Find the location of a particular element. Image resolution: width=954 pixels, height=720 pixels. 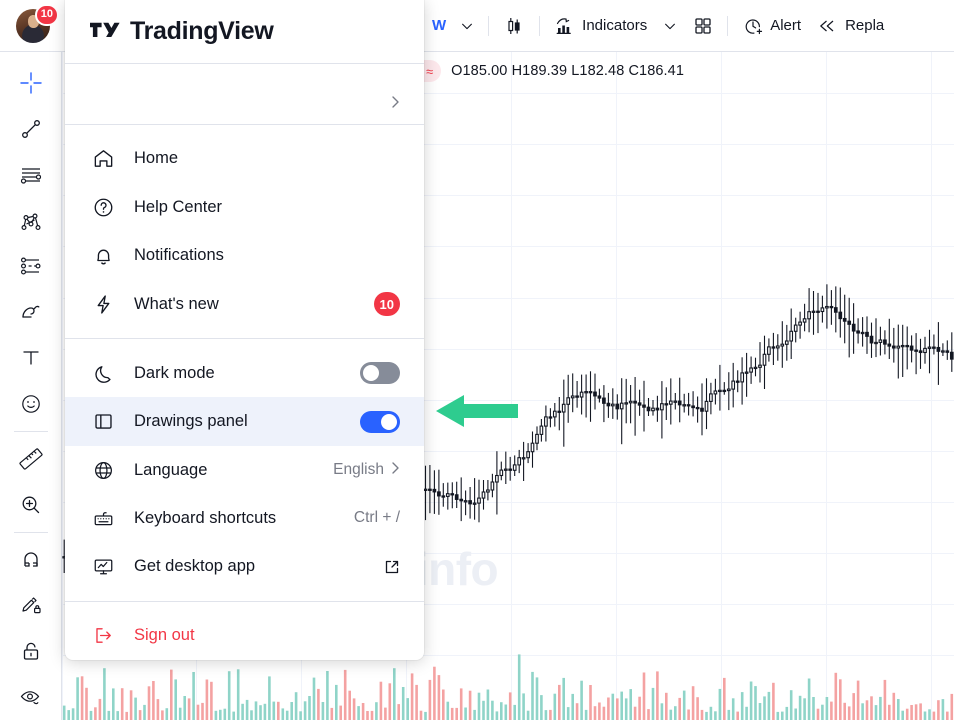

alert-button: Alert is located at coordinates (771, 26).